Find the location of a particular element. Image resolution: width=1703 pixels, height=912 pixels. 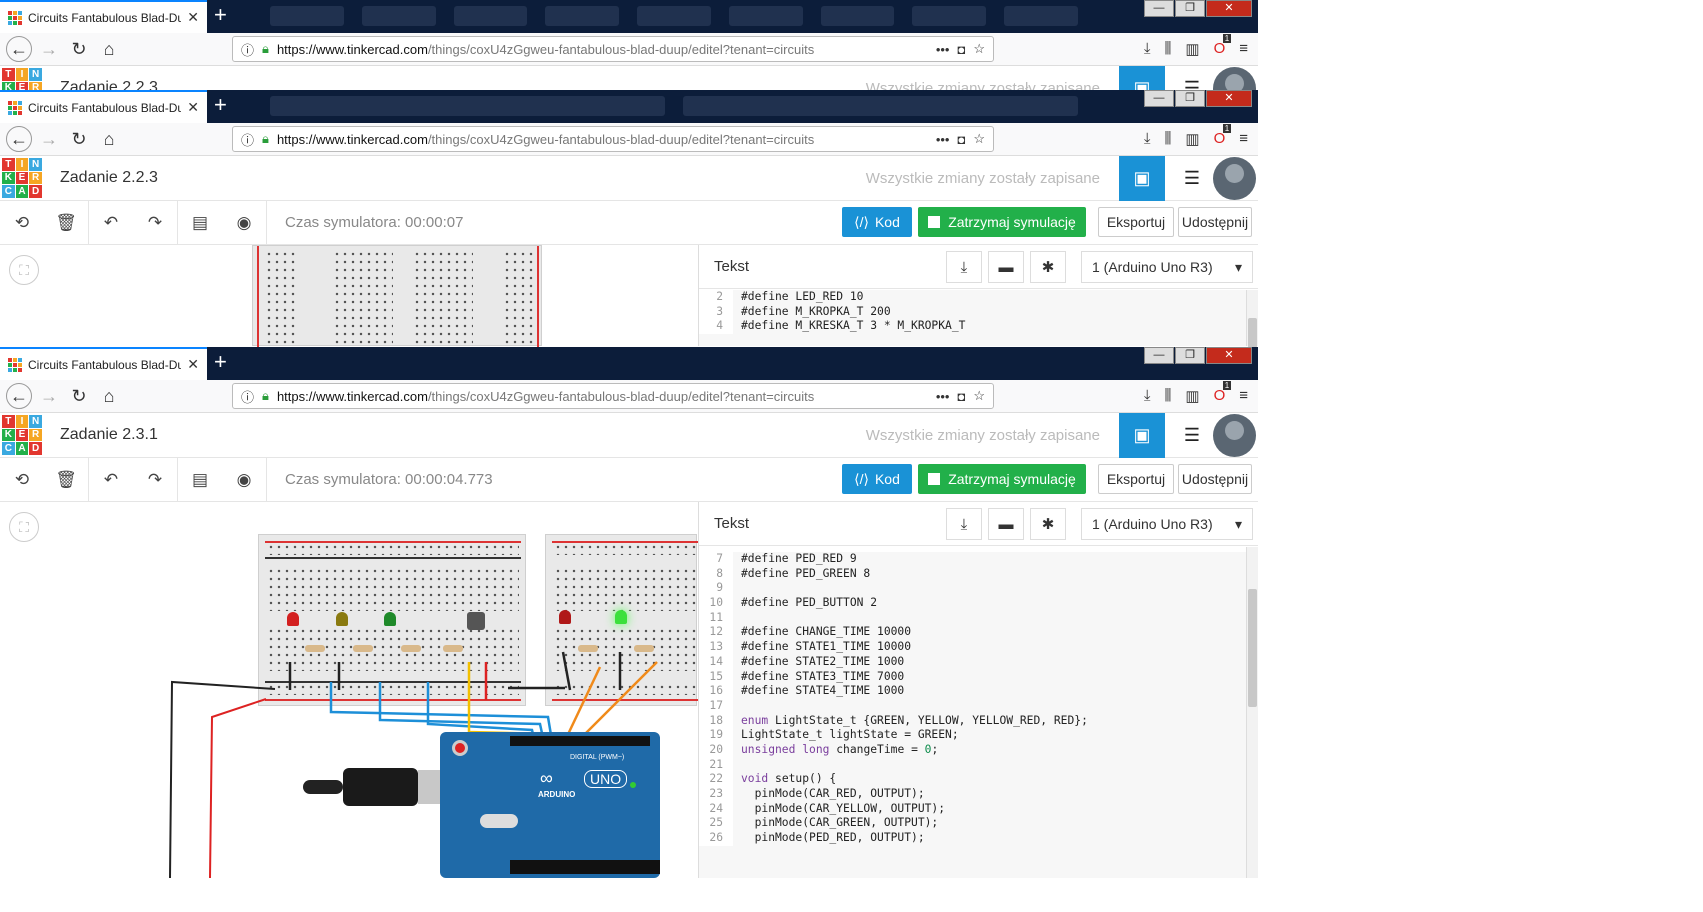

code-scrollbar is located at coordinates (1252, 318).